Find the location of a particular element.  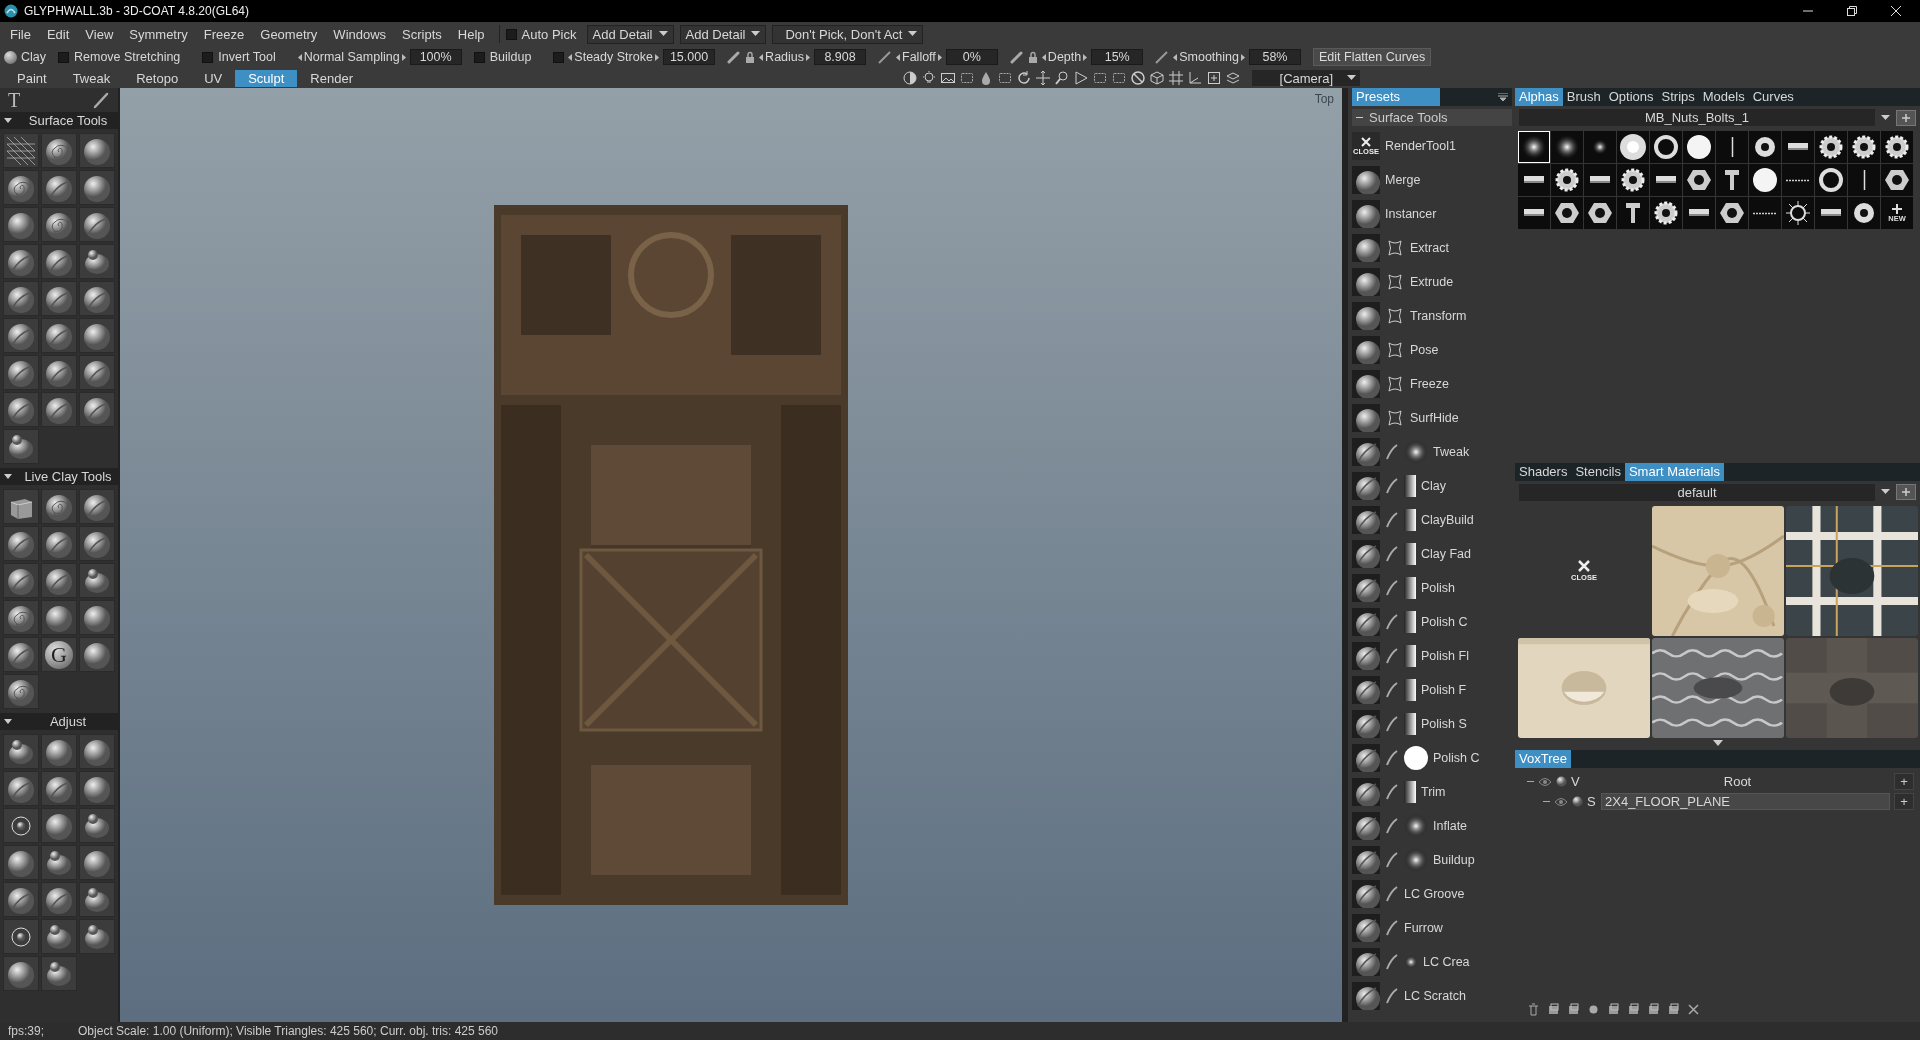

move-icon is located at coordinates (1042, 78).